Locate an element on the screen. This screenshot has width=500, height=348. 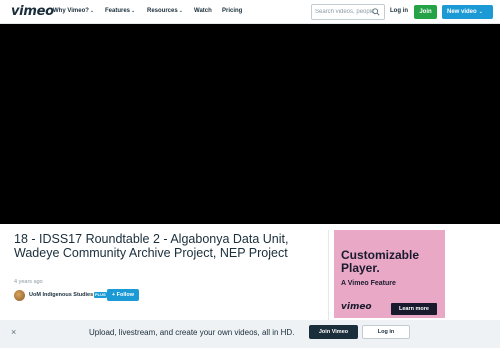
ad-title: Customizable Player. is located at coordinates (380, 261).